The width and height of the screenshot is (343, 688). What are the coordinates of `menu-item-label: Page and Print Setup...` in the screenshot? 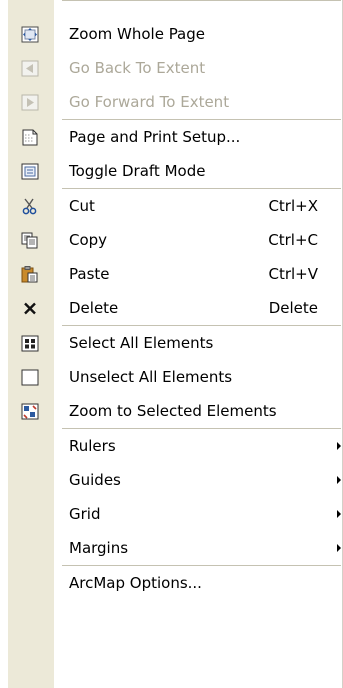 It's located at (155, 137).